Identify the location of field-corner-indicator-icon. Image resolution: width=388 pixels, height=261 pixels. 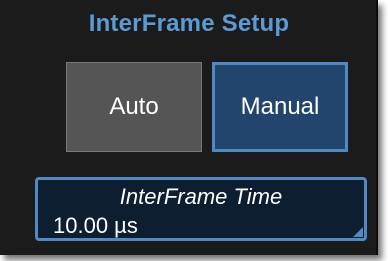
(358, 232).